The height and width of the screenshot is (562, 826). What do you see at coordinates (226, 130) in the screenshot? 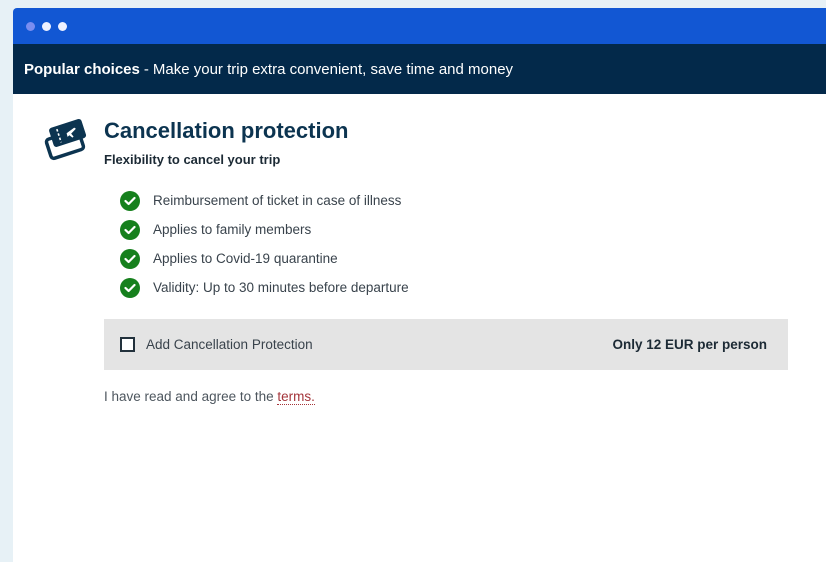
I see `product-title: Cancellation protection` at bounding box center [226, 130].